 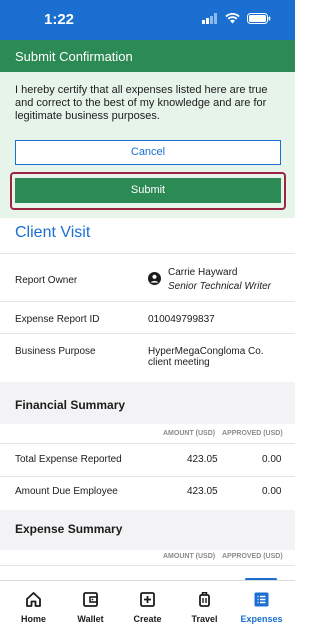 I want to click on total-expense-amount: 423.05, so click(x=202, y=459).